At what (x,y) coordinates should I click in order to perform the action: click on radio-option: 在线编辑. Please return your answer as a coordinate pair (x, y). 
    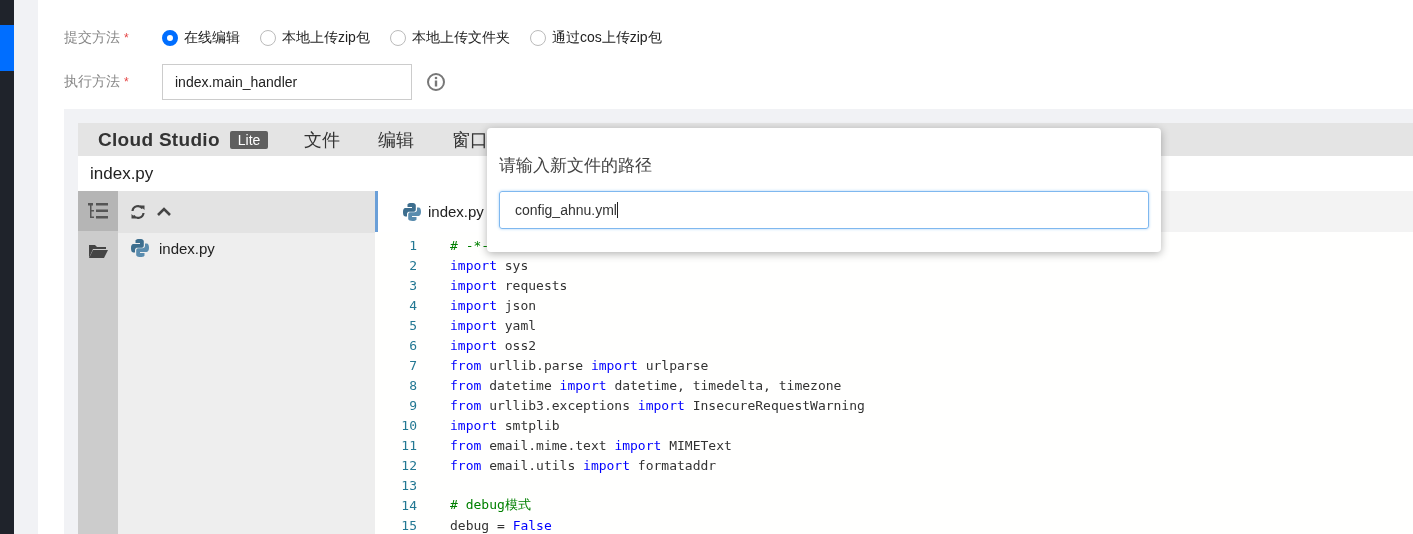
    Looking at the image, I should click on (201, 38).